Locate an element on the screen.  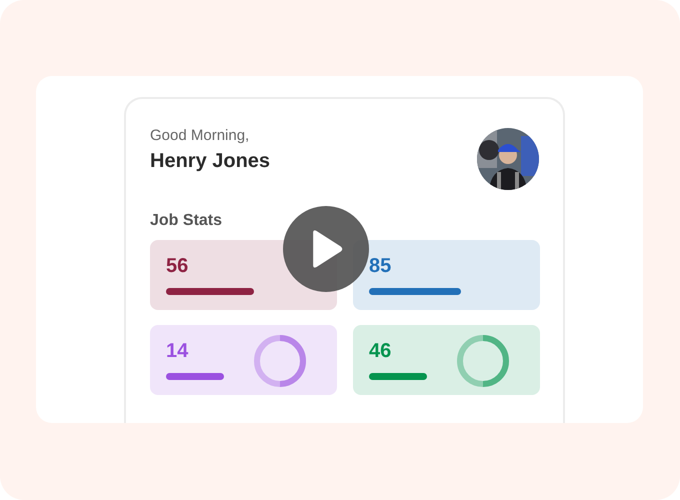
section-title: Job Stats is located at coordinates (187, 221).